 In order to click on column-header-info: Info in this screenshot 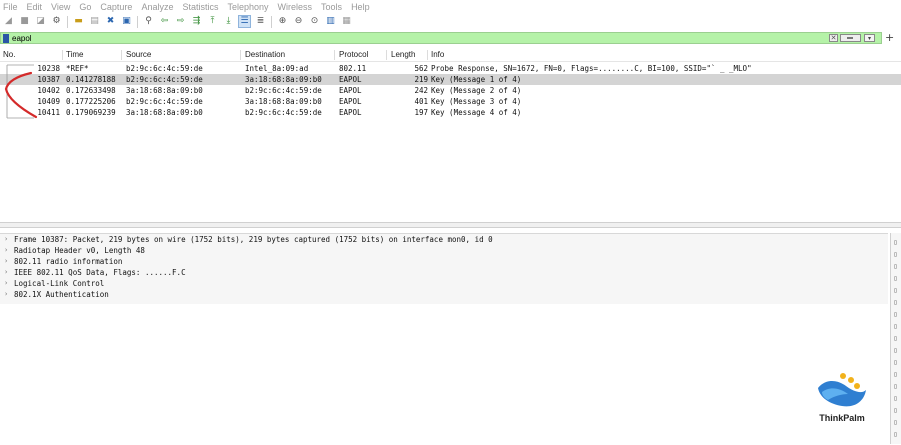, I will do `click(437, 54)`.